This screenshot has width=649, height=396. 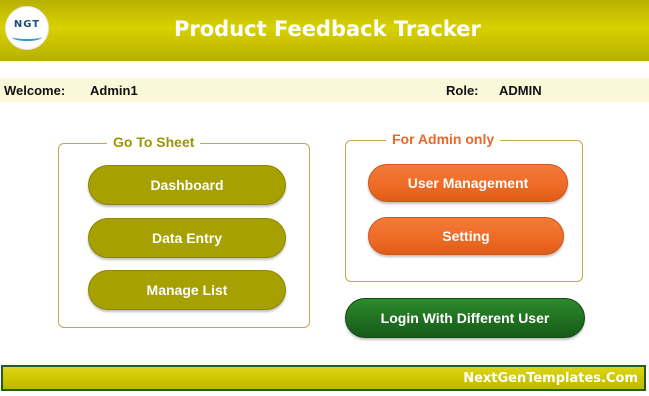 What do you see at coordinates (520, 90) in the screenshot?
I see `role-value: ADMIN` at bounding box center [520, 90].